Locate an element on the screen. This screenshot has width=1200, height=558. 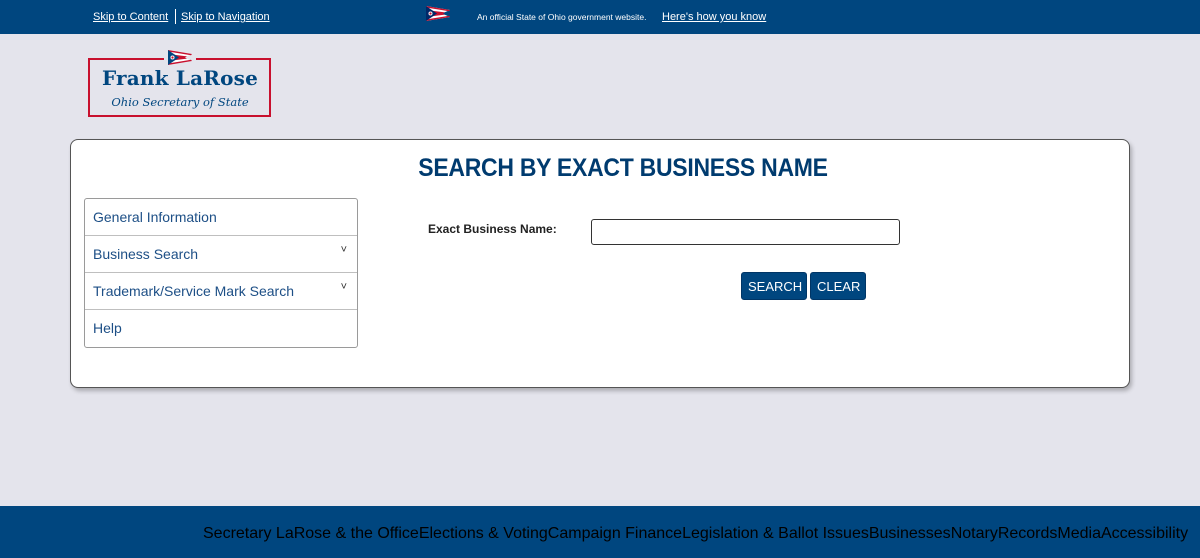
footer-link-media: Media is located at coordinates (1079, 533).